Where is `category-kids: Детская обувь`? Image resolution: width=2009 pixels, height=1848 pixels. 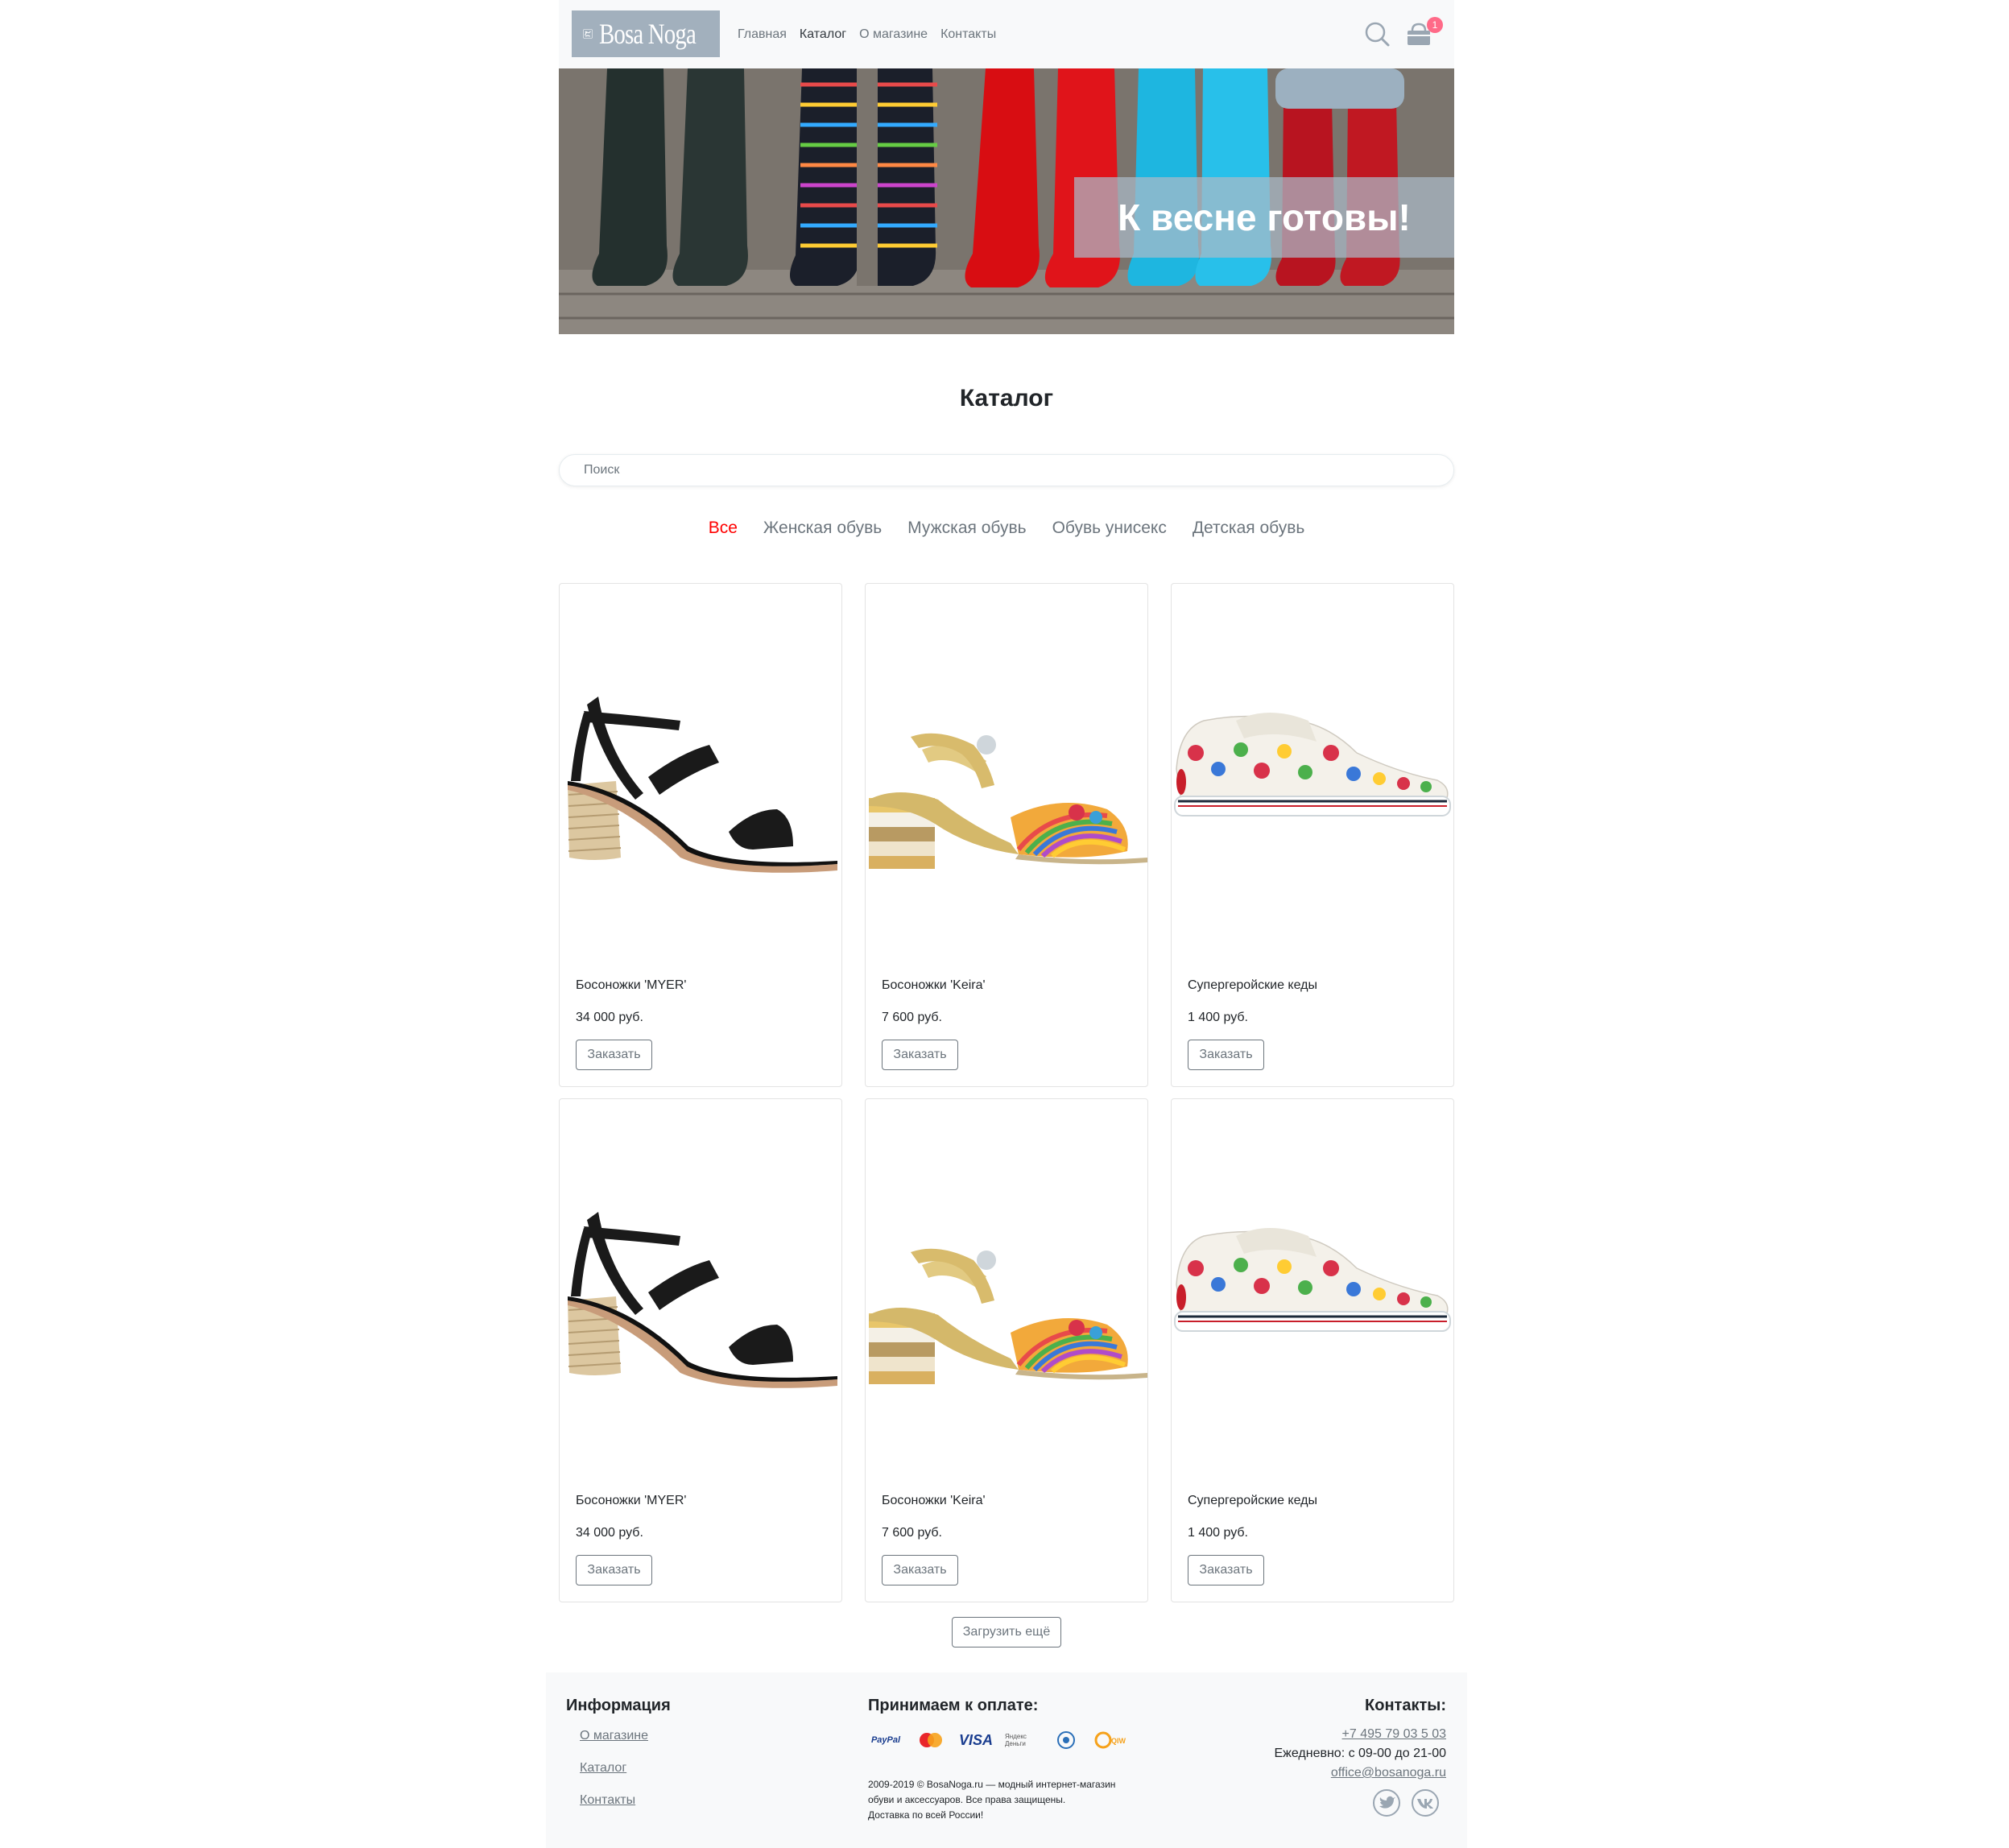 category-kids: Детская обувь is located at coordinates (1248, 528).